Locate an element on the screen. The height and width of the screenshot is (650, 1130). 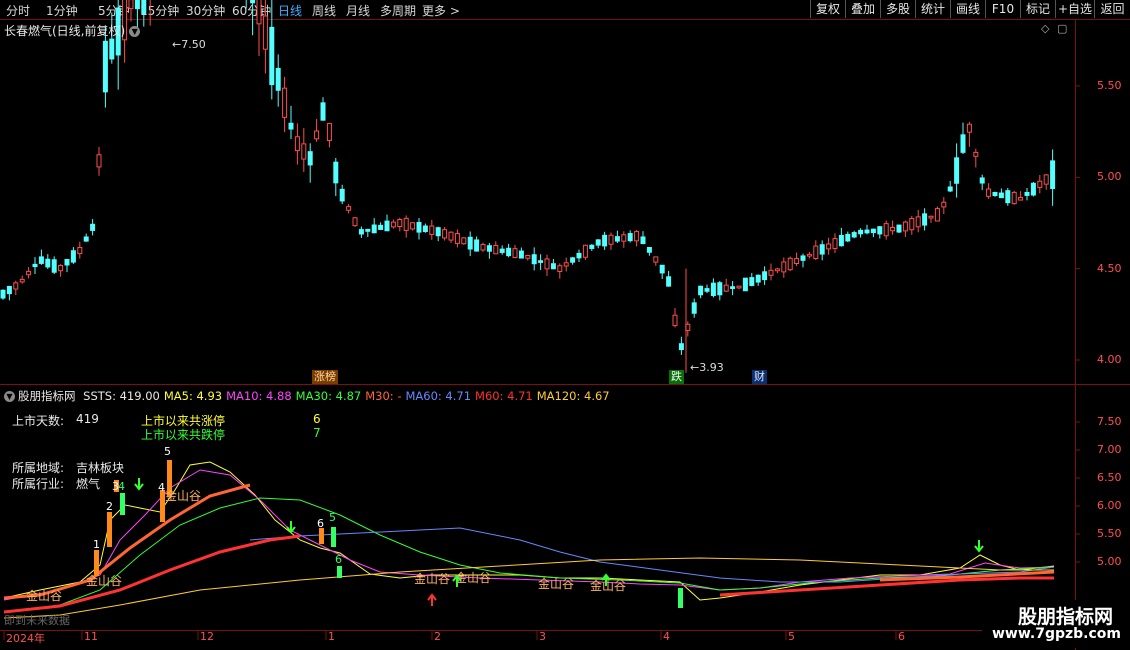
listing-days-value: 419 is located at coordinates (87, 419).